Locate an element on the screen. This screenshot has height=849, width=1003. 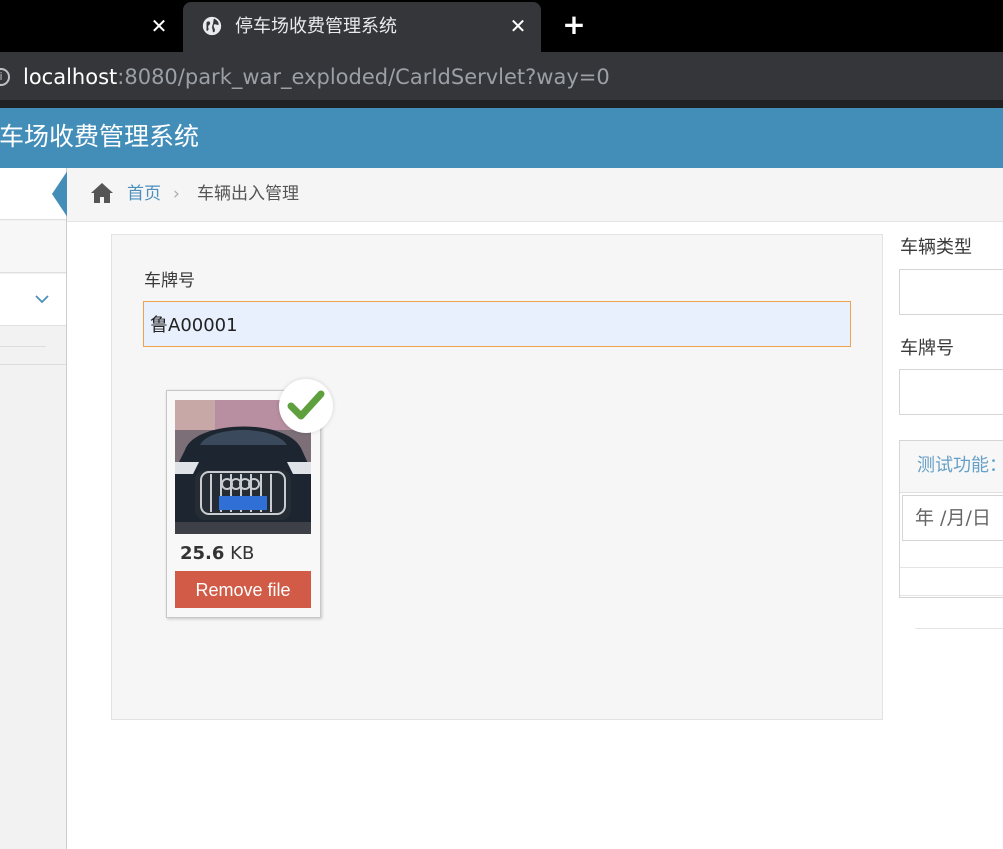
url-host: localhost is located at coordinates (70, 77).